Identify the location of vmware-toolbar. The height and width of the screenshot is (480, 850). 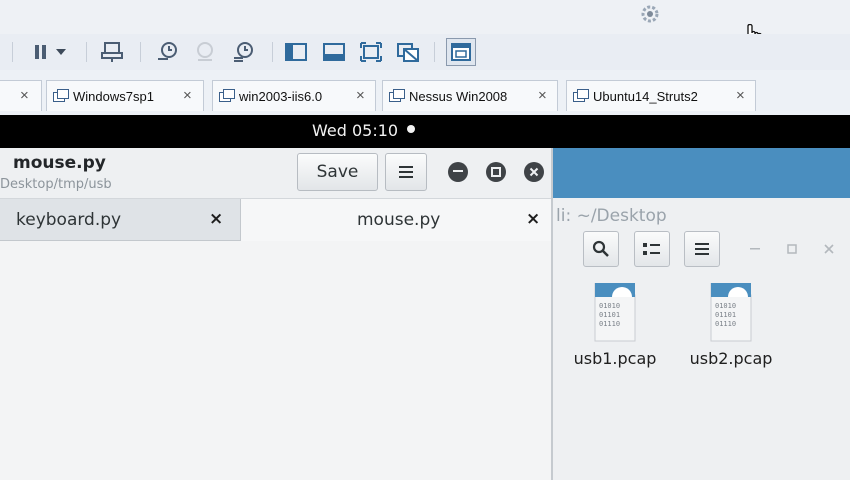
(425, 52).